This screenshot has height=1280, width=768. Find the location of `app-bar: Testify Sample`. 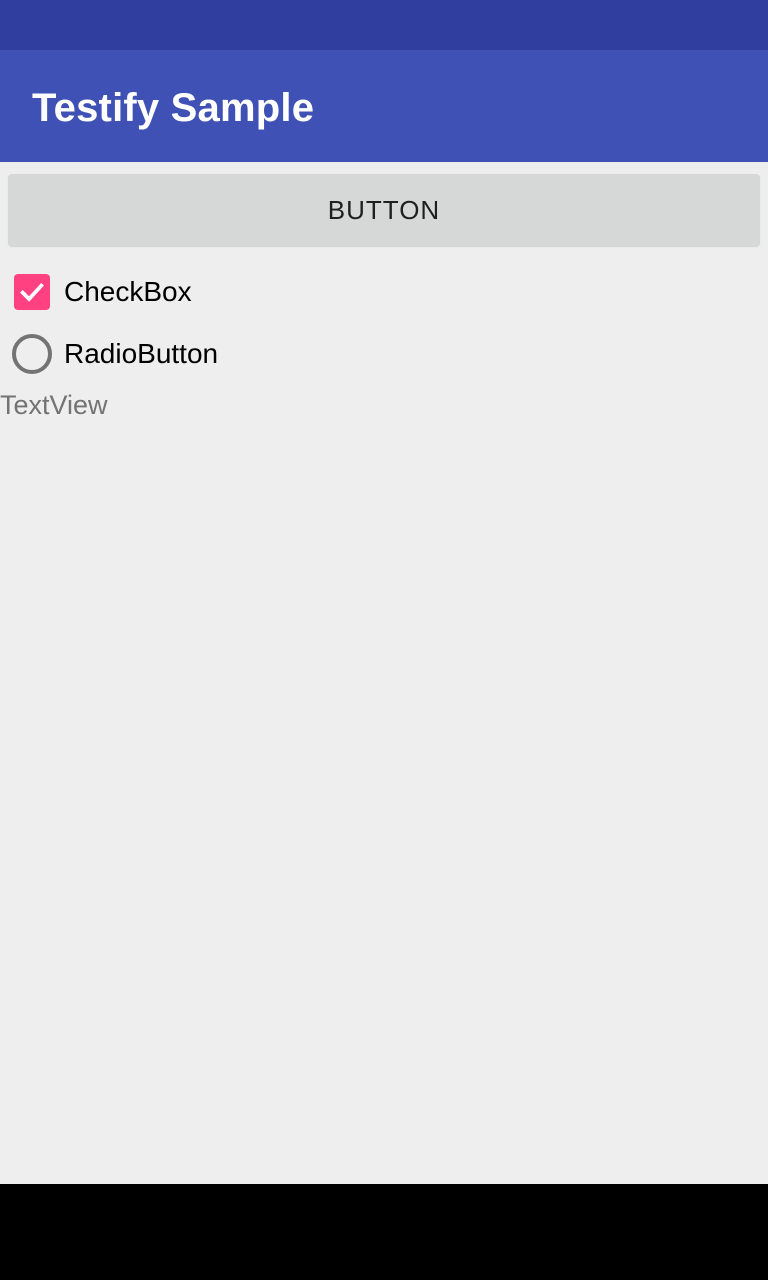

app-bar: Testify Sample is located at coordinates (384, 106).